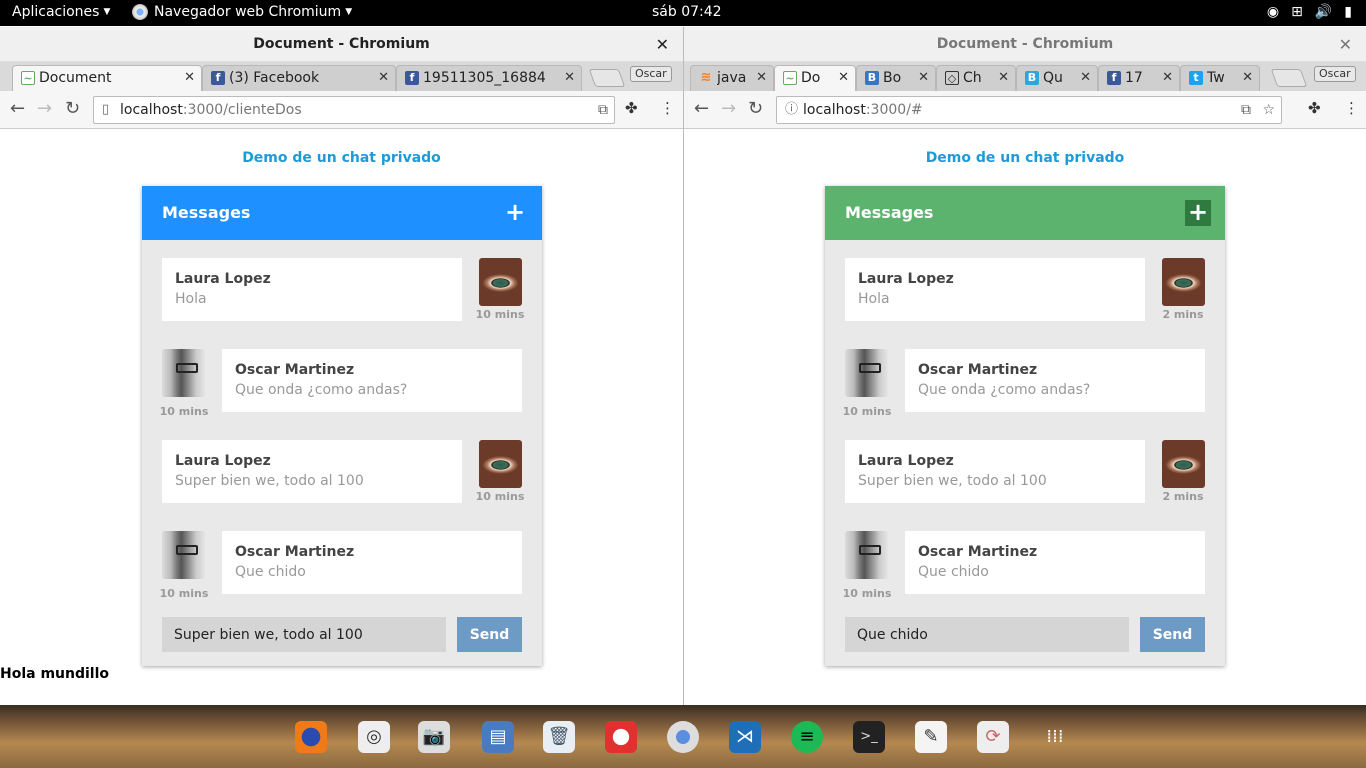 The image size is (1366, 768). Describe the element at coordinates (311, 737) in the screenshot. I see `firefox-icon` at that location.